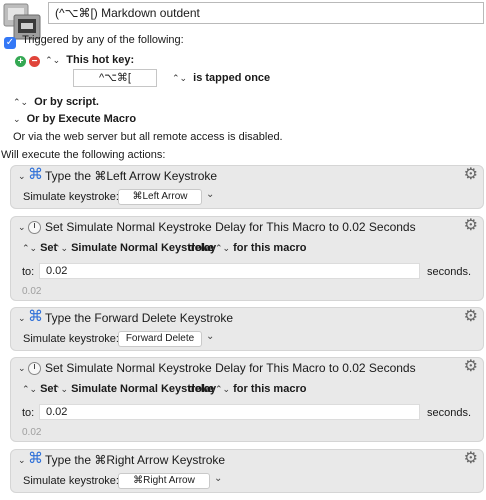 The height and width of the screenshot is (500, 486). I want to click on or-by-execute-macro-chevron-icon: ⌄, so click(17, 119).